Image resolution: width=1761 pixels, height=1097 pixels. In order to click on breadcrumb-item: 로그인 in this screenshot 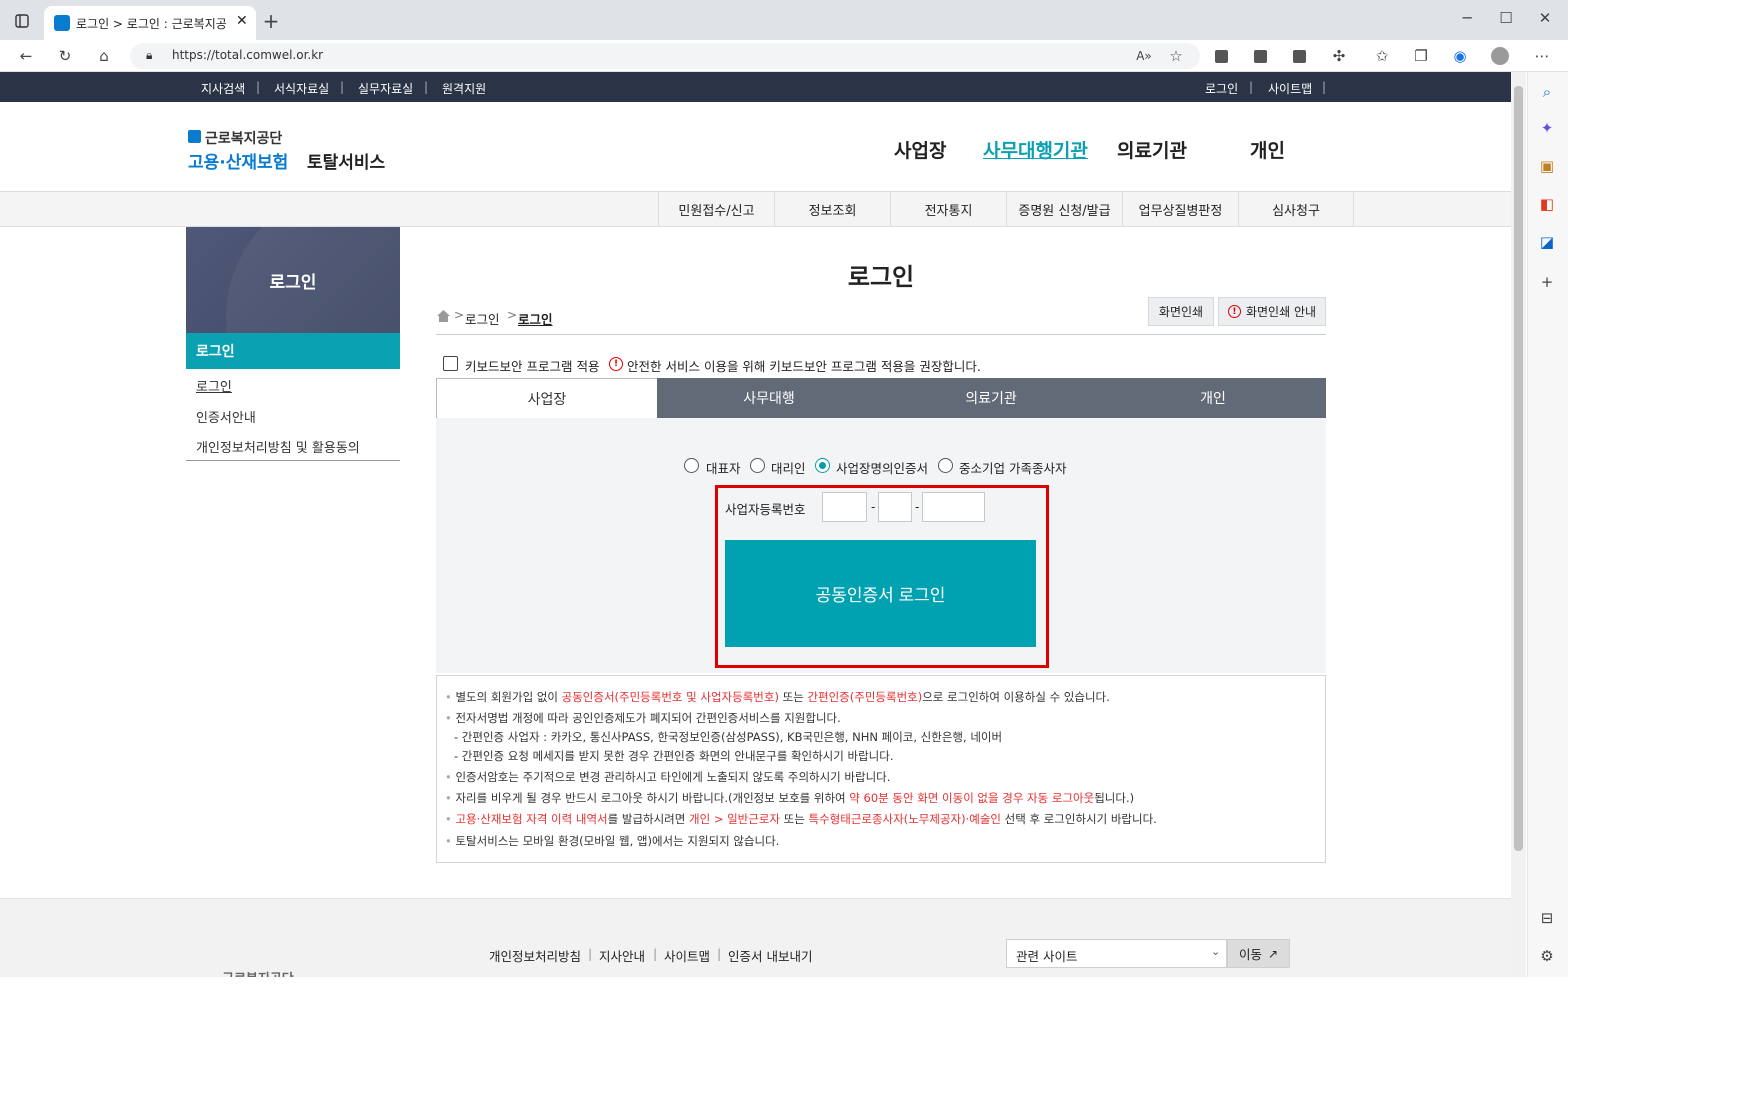, I will do `click(482, 318)`.